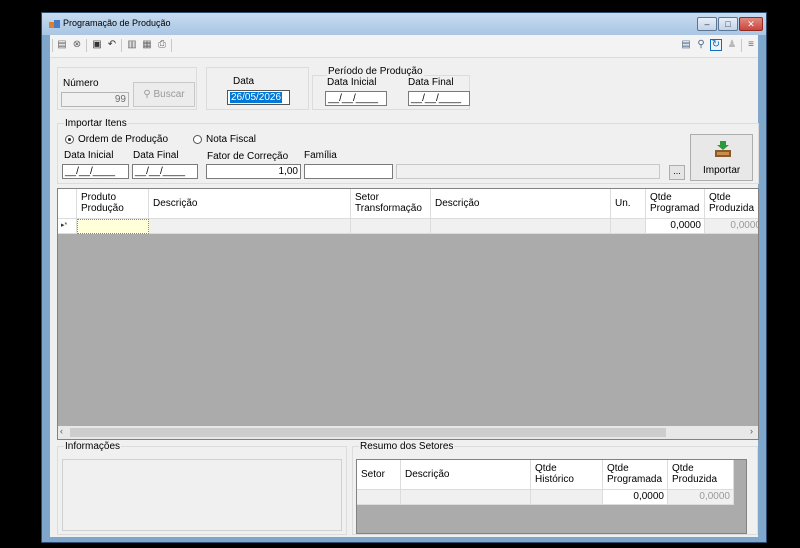  Describe the element at coordinates (404, 24) in the screenshot. I see `title-bar: Programação de Produção – □ ✕` at that location.